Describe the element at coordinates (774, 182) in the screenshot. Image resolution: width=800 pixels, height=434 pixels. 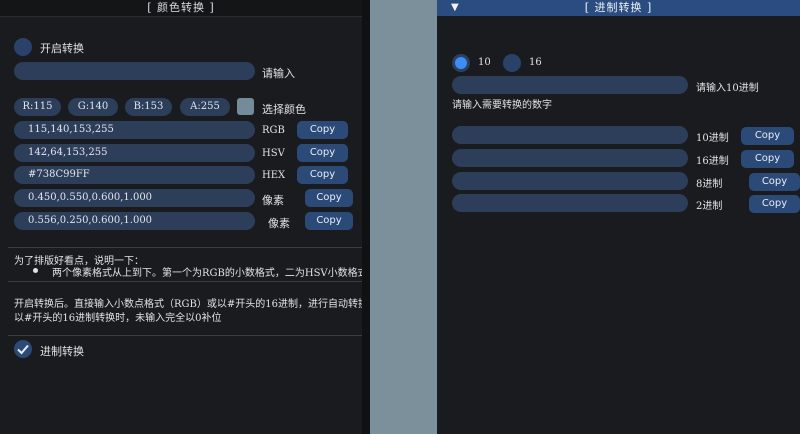
I see `copy-octal-button: Copy` at that location.